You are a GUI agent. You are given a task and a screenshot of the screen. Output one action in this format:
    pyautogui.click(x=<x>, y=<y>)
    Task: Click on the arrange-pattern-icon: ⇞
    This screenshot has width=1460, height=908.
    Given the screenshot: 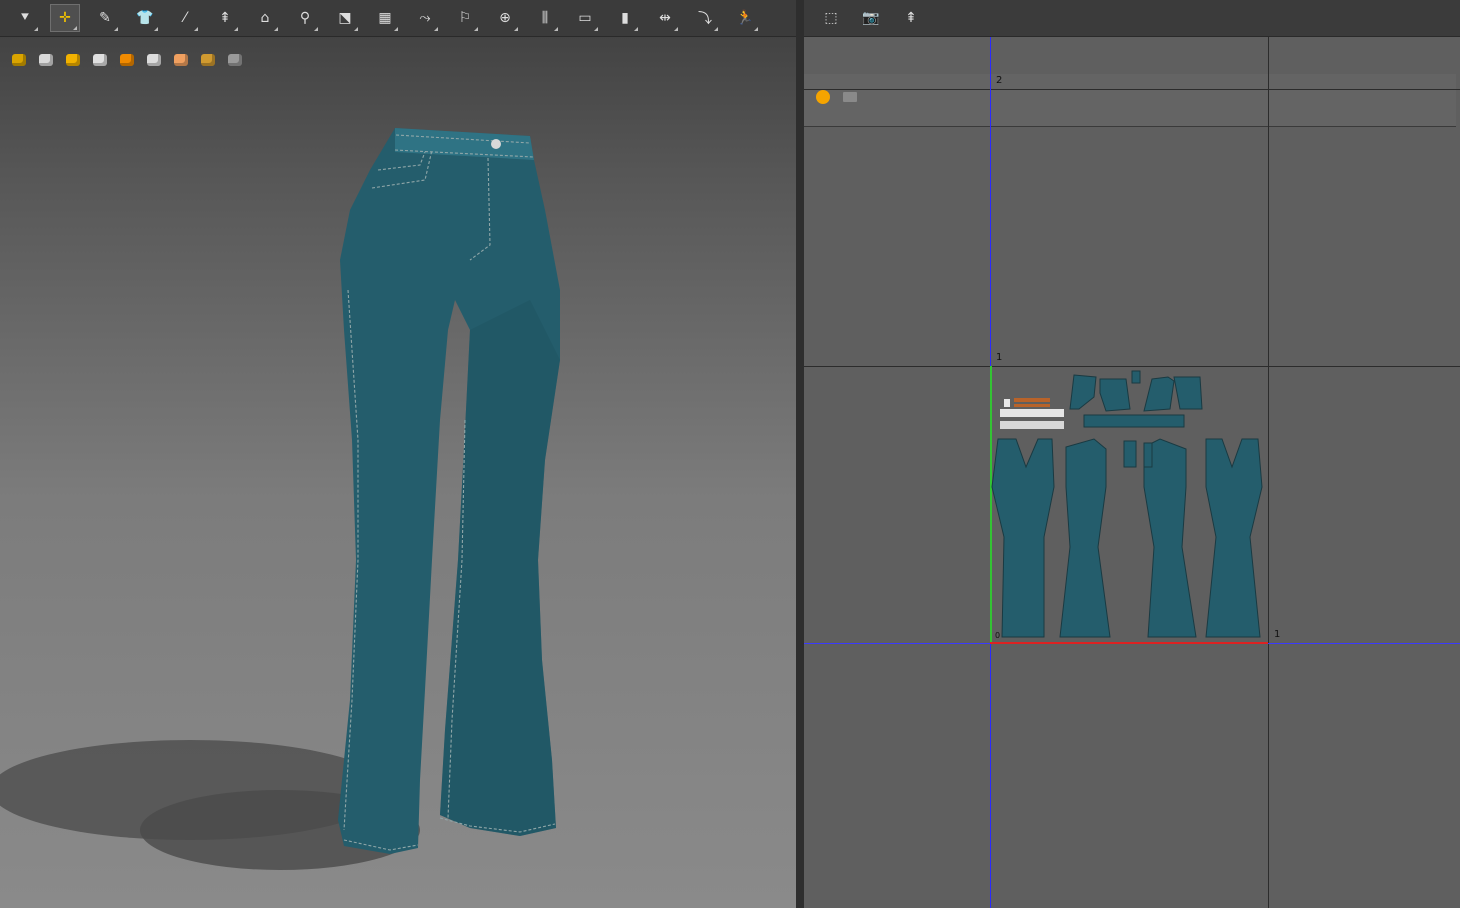 What is the action you would take?
    pyautogui.click(x=911, y=18)
    